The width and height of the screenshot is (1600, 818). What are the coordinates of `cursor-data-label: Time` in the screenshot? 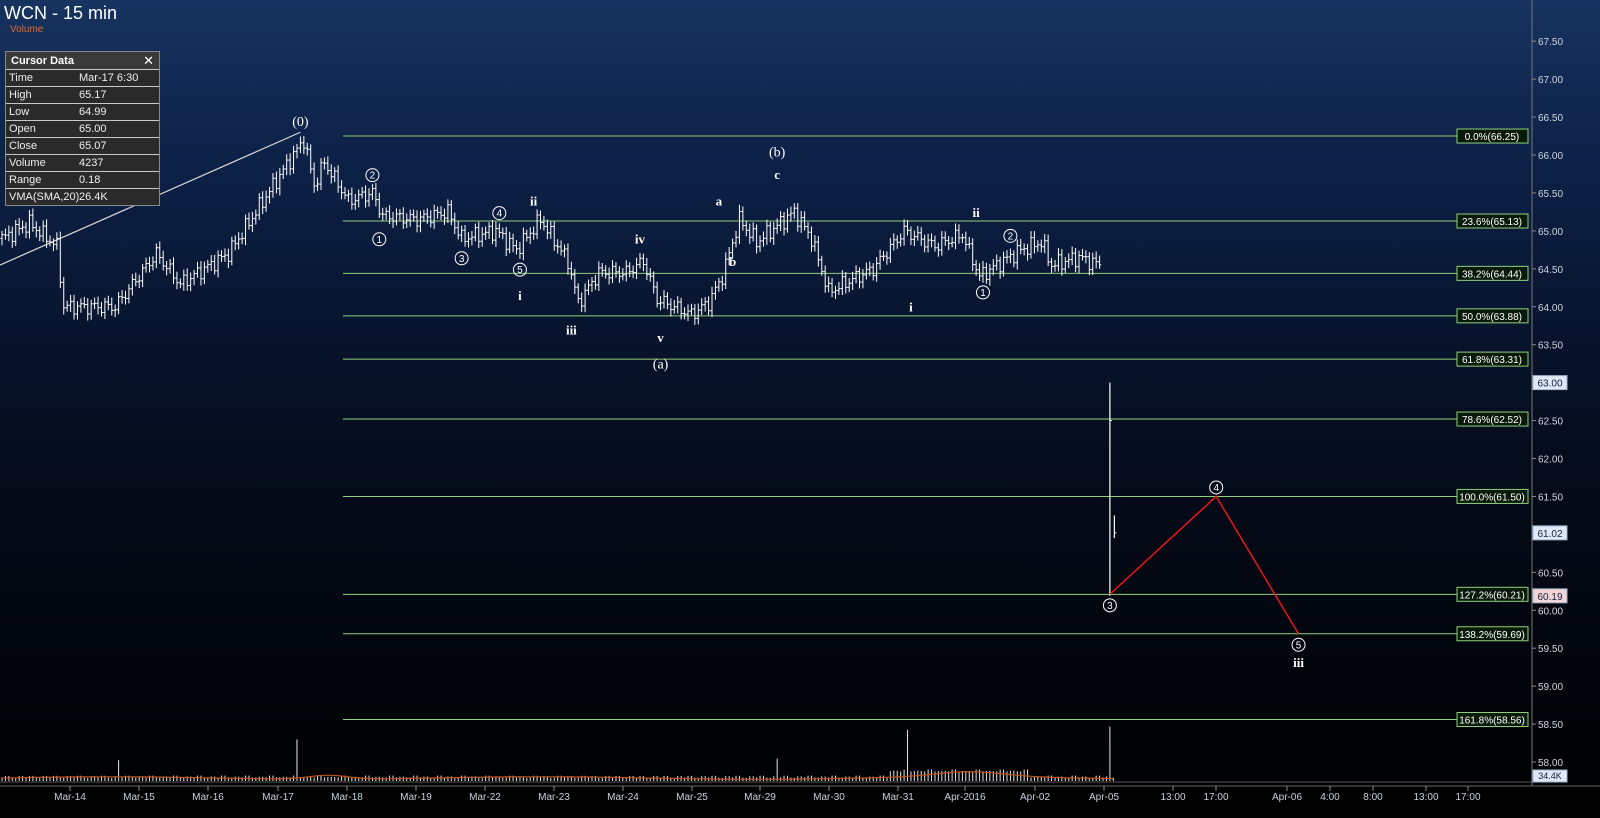 It's located at (21, 78).